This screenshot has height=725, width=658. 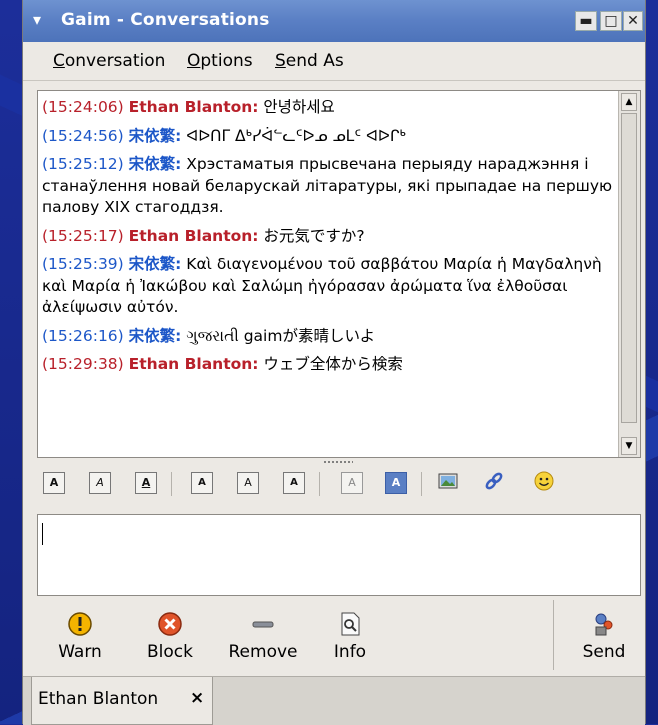 I want to click on menu-options: Options, so click(x=220, y=61).